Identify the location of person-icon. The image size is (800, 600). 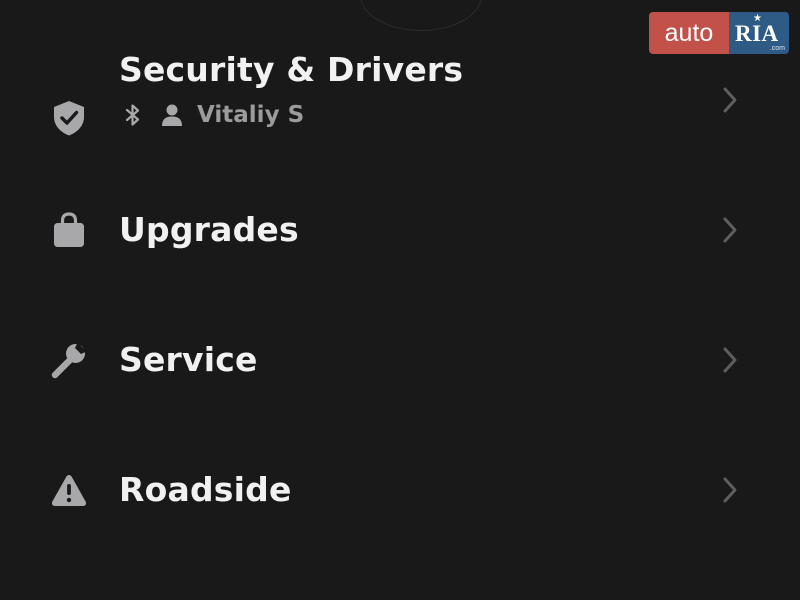
(172, 115).